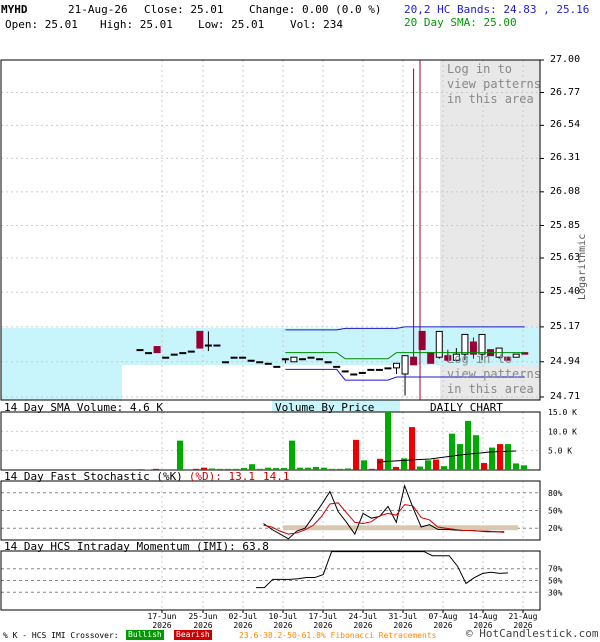  What do you see at coordinates (532, 633) in the screenshot?
I see `copyright: © HotCandlestick.com` at bounding box center [532, 633].